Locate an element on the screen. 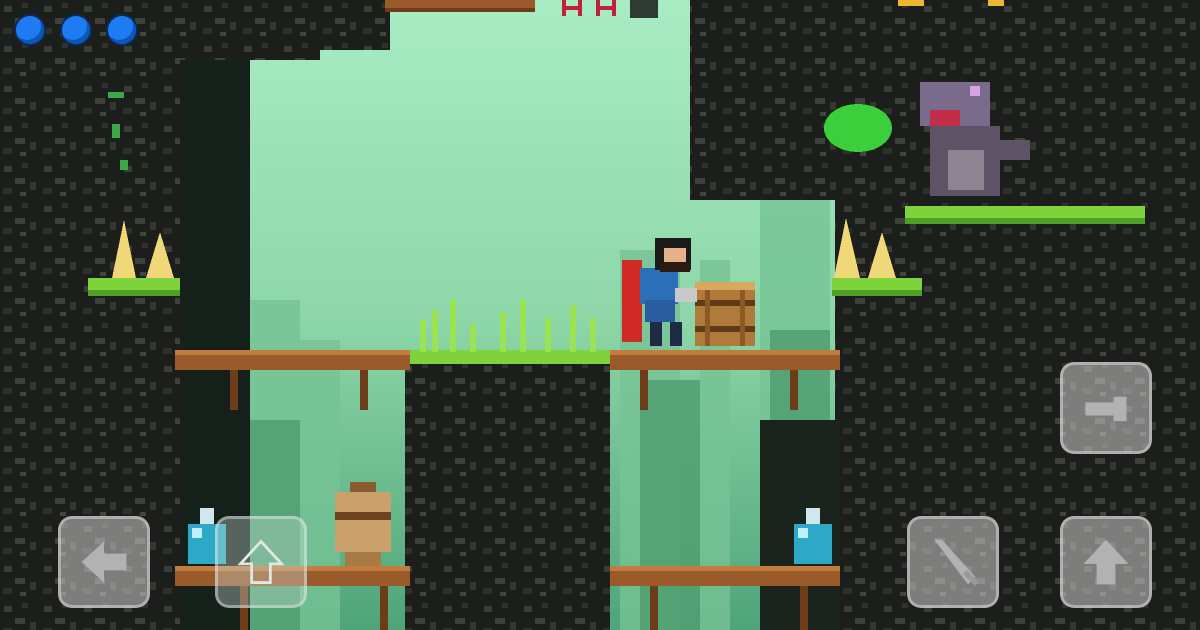  move-right-button is located at coordinates (261, 562).